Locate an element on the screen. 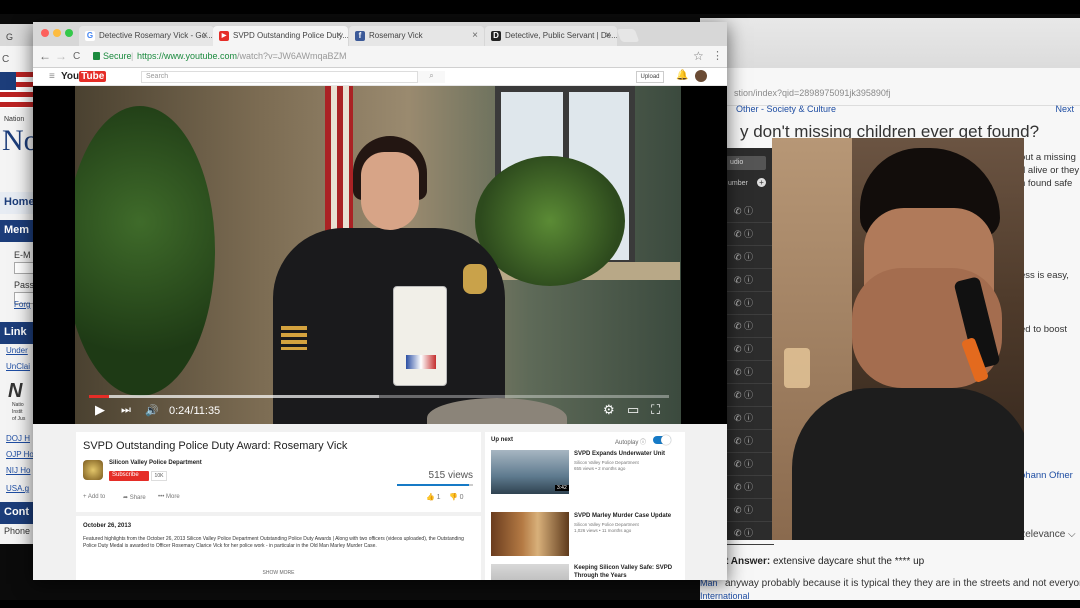 Image resolution: width=1080 pixels, height=608 pixels. sort-relevance-dropdown: Relevance ⌵ is located at coordinates (1047, 534).